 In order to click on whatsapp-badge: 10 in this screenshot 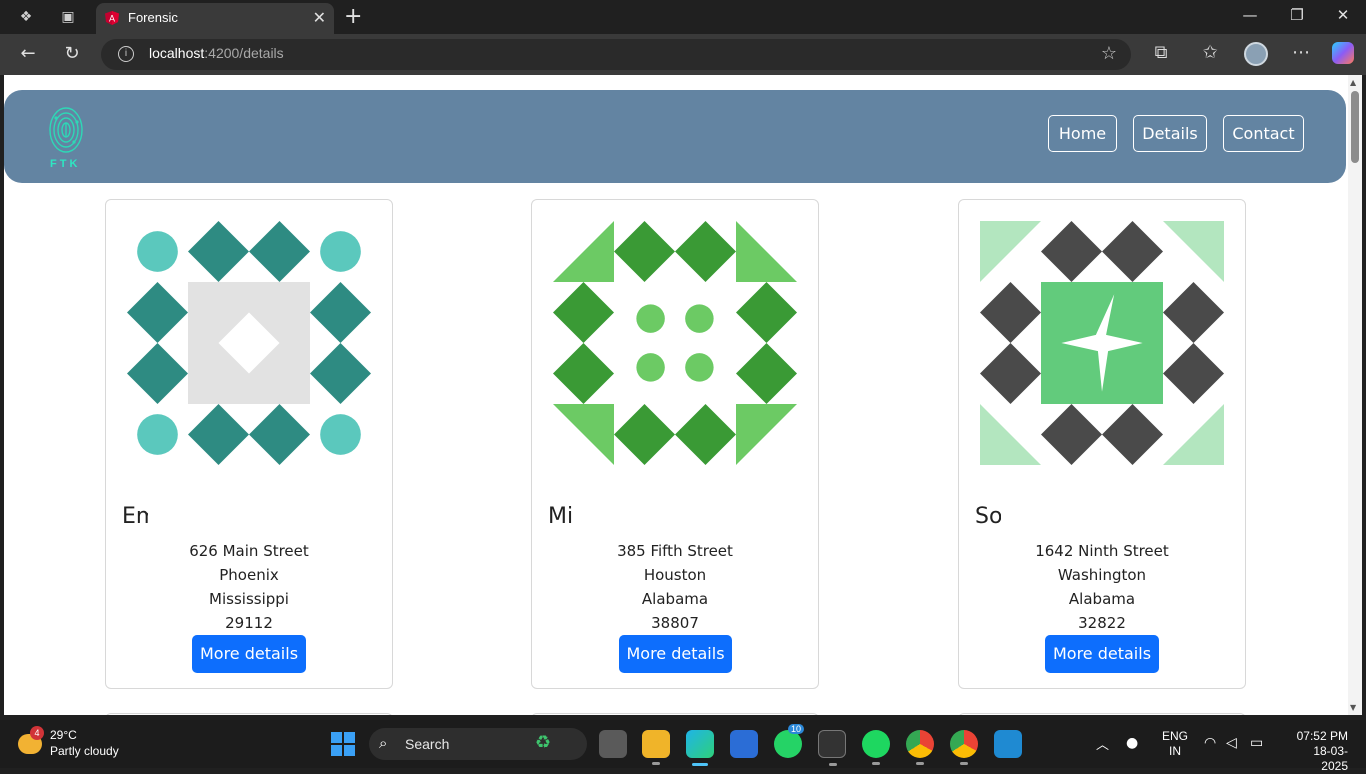, I will do `click(796, 729)`.